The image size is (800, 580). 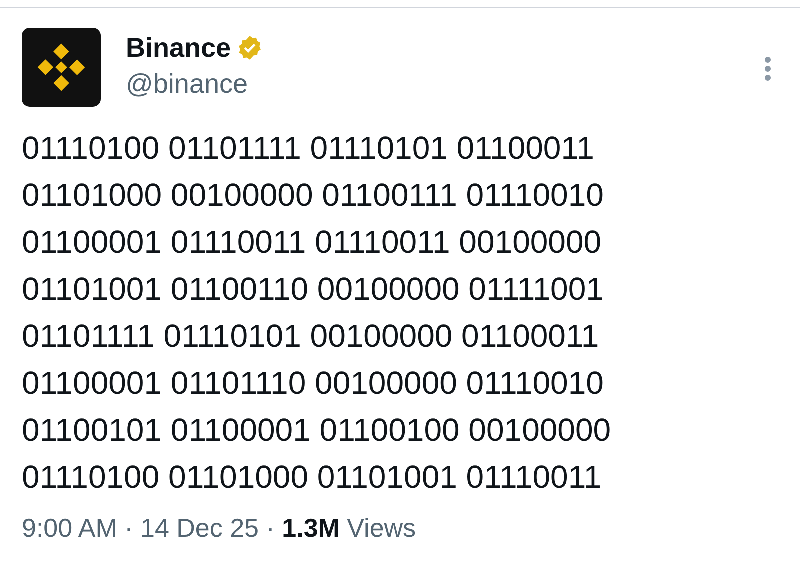 What do you see at coordinates (313, 195) in the screenshot?
I see `tweet-text-line: 01101000 00100000 01100111 01110010` at bounding box center [313, 195].